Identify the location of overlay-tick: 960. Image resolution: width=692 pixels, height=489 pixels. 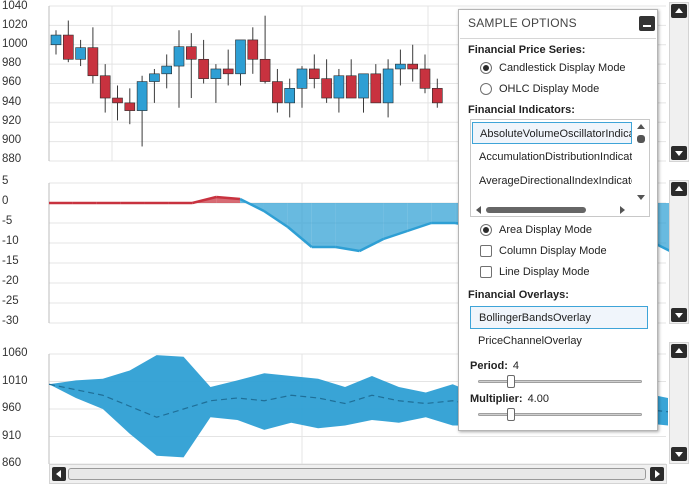
(12, 408).